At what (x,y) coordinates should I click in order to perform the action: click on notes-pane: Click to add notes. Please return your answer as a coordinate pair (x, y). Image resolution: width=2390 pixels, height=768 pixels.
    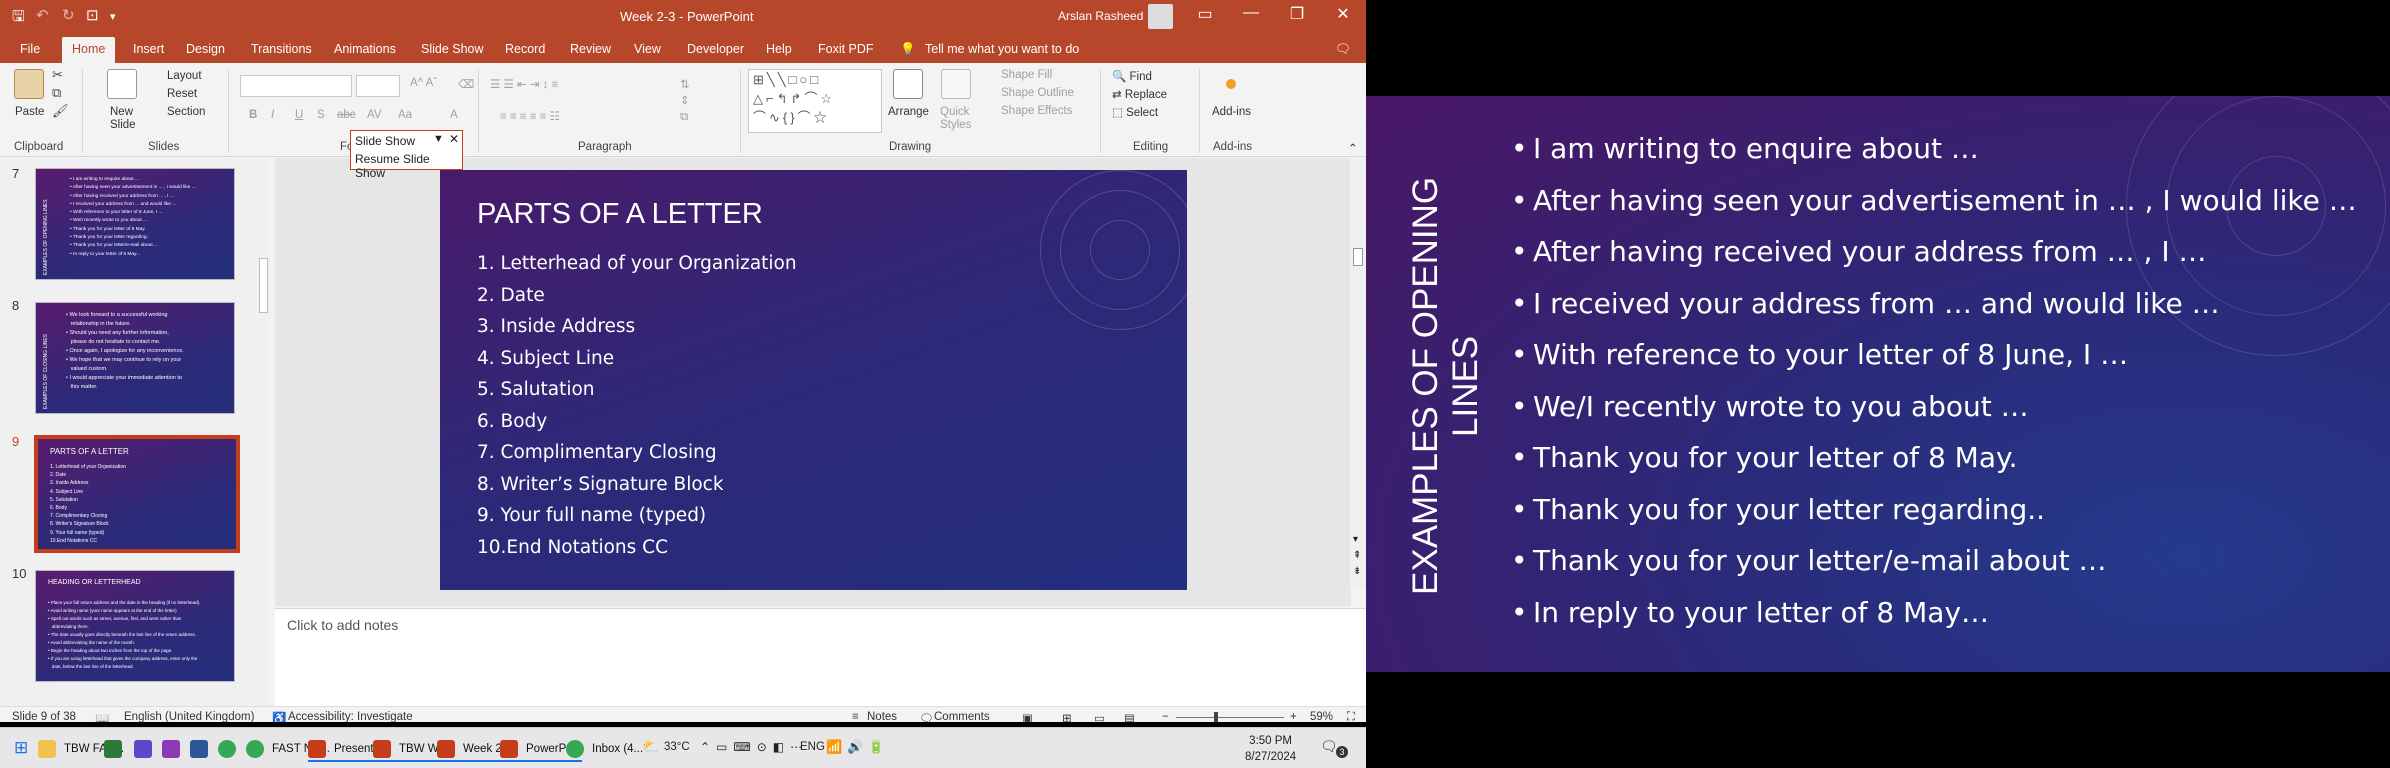
    Looking at the image, I should click on (820, 657).